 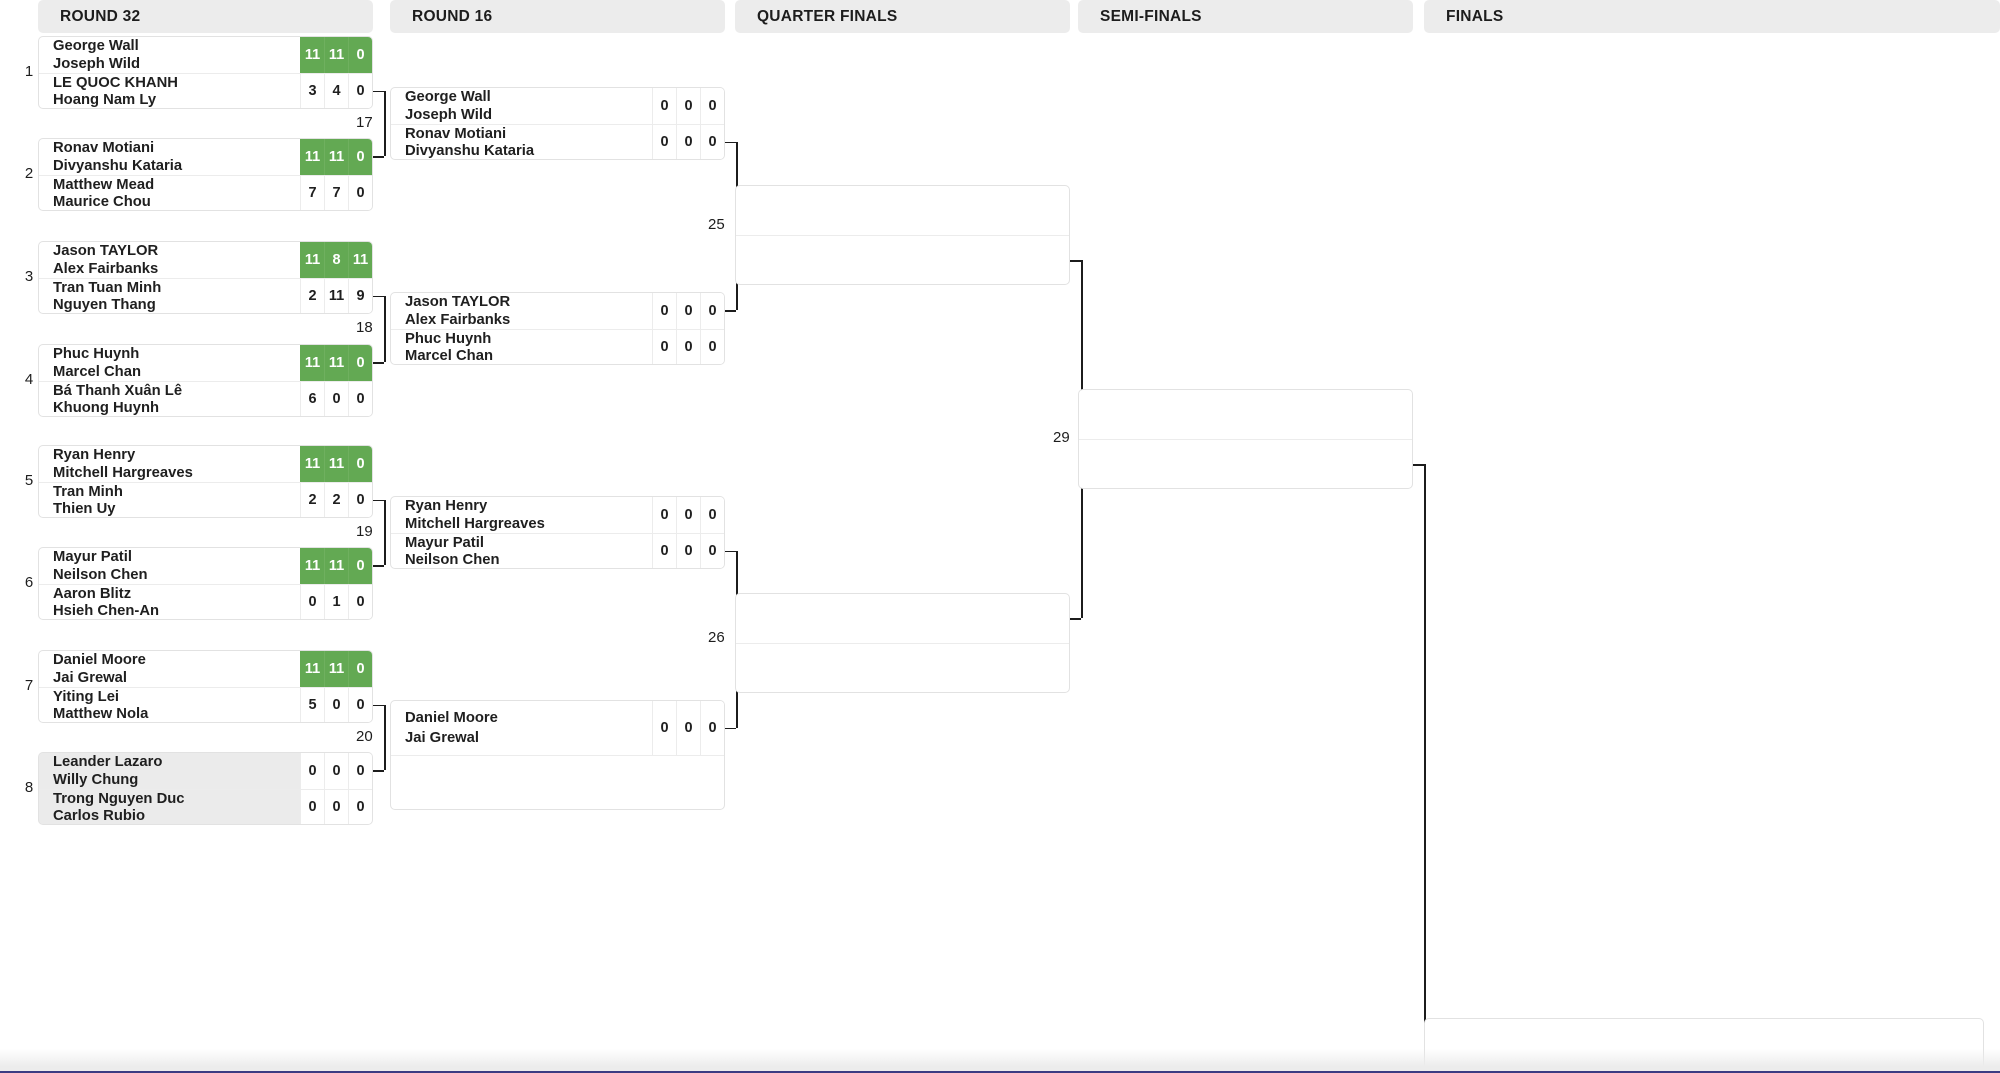 I want to click on match-team-row: Mayur Patil Neilson Chen 0 0 0, so click(x=557, y=550).